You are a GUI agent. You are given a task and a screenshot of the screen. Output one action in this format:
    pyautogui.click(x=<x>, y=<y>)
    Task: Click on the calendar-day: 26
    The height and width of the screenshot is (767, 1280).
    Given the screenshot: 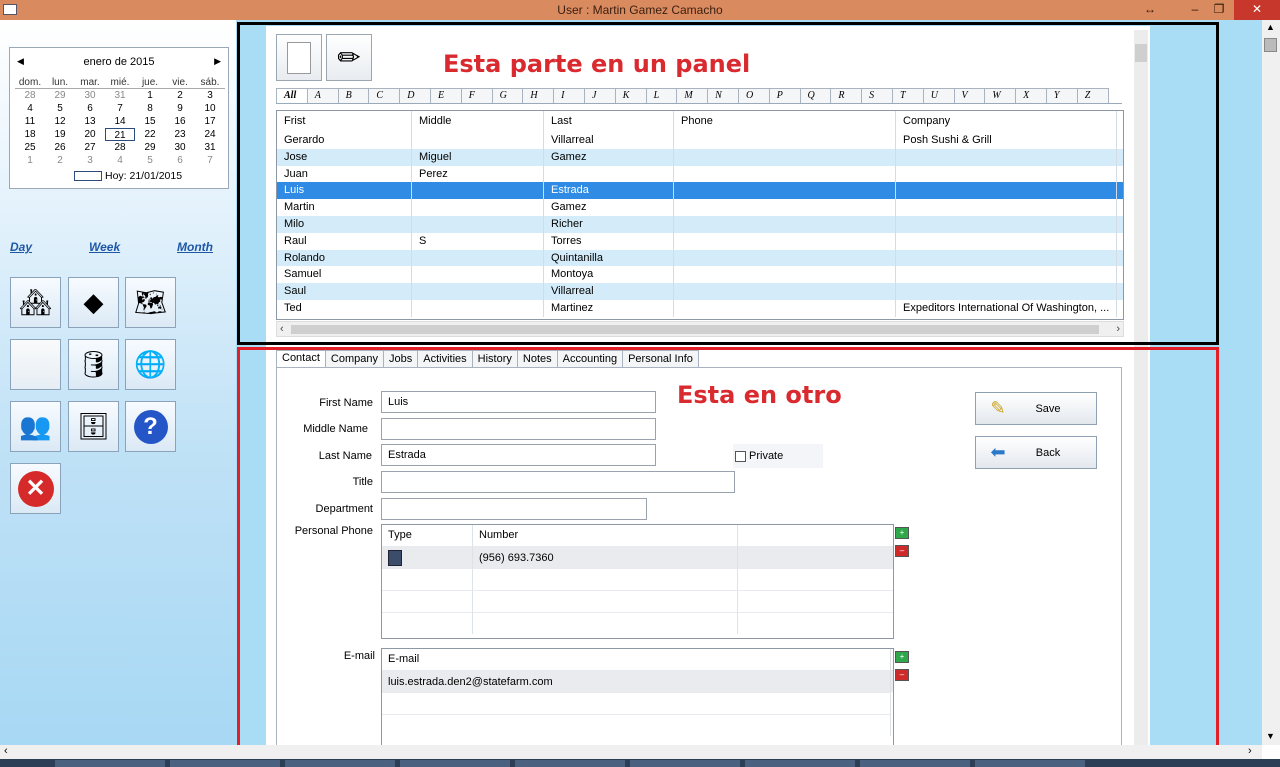 What is the action you would take?
    pyautogui.click(x=60, y=147)
    